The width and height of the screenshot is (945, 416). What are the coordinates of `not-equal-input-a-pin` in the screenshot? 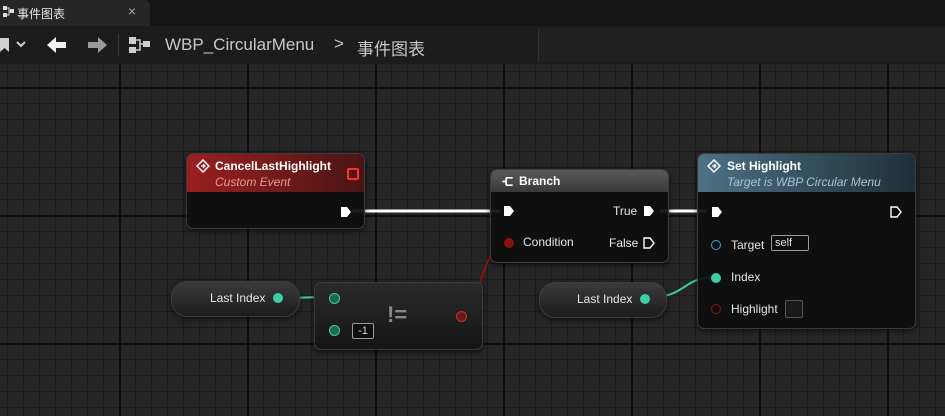 It's located at (334, 298).